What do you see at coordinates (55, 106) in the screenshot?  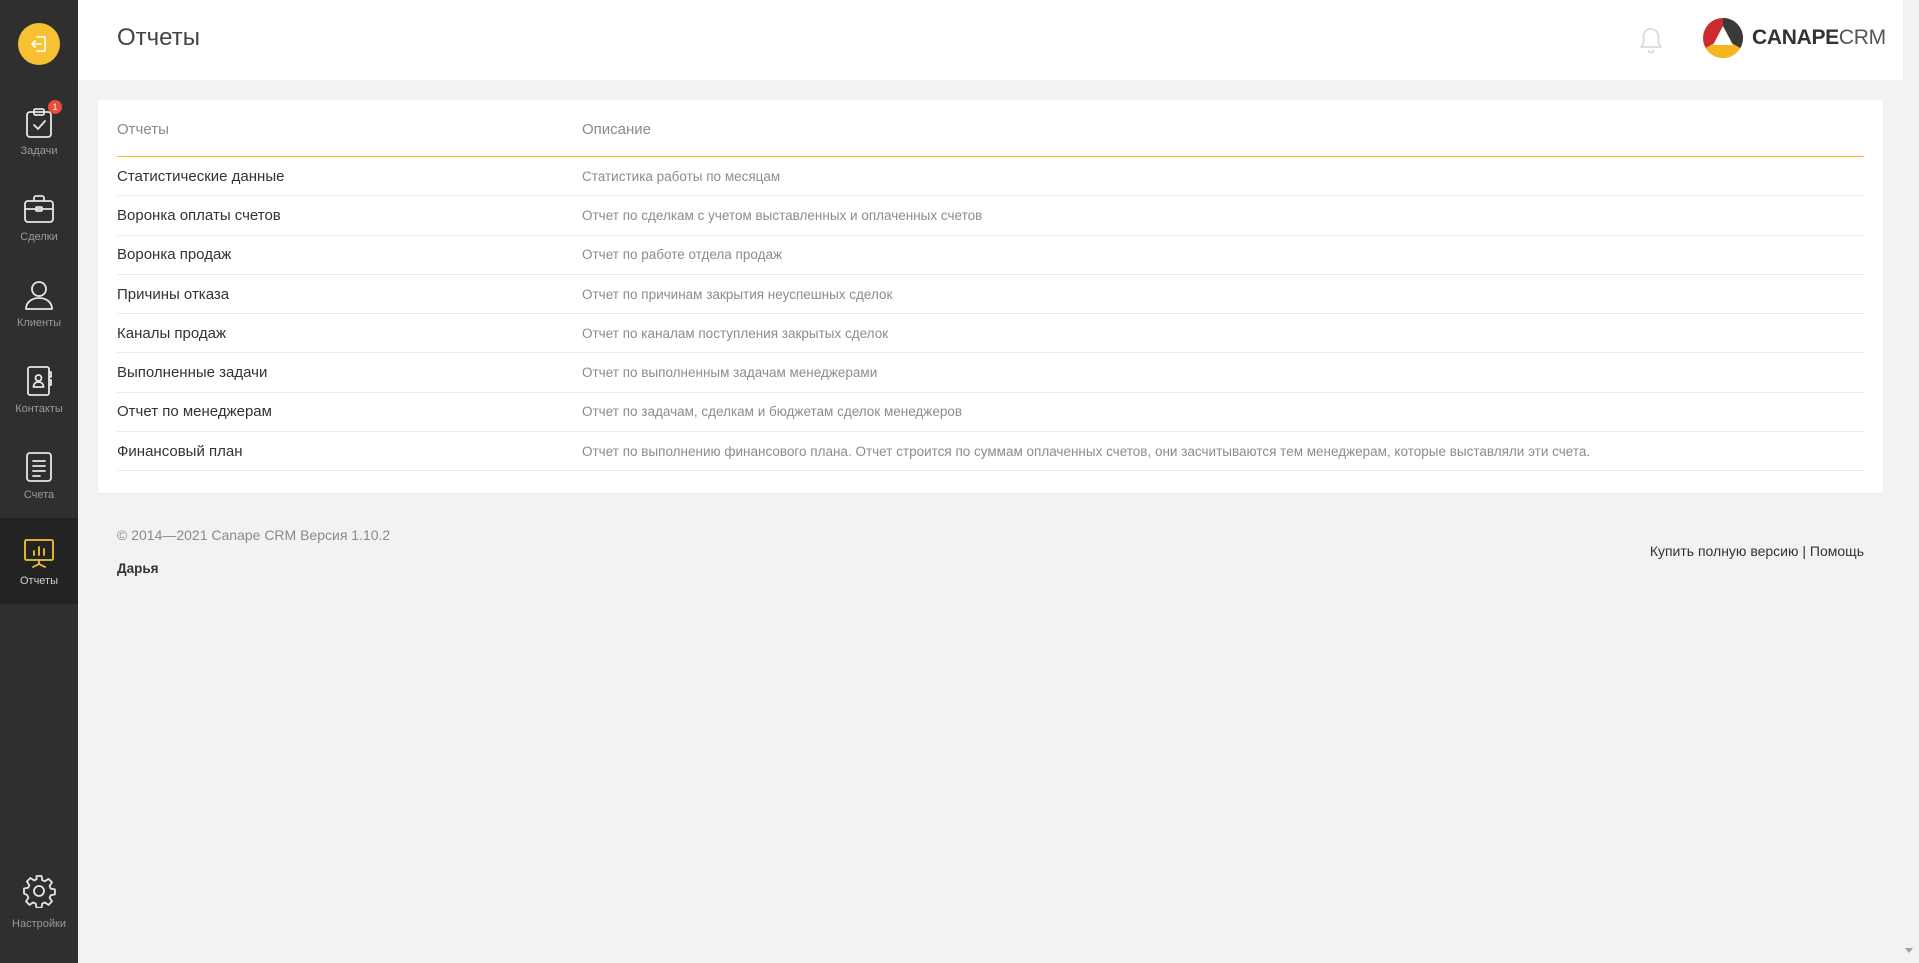 I see `tasks-badge: 1` at bounding box center [55, 106].